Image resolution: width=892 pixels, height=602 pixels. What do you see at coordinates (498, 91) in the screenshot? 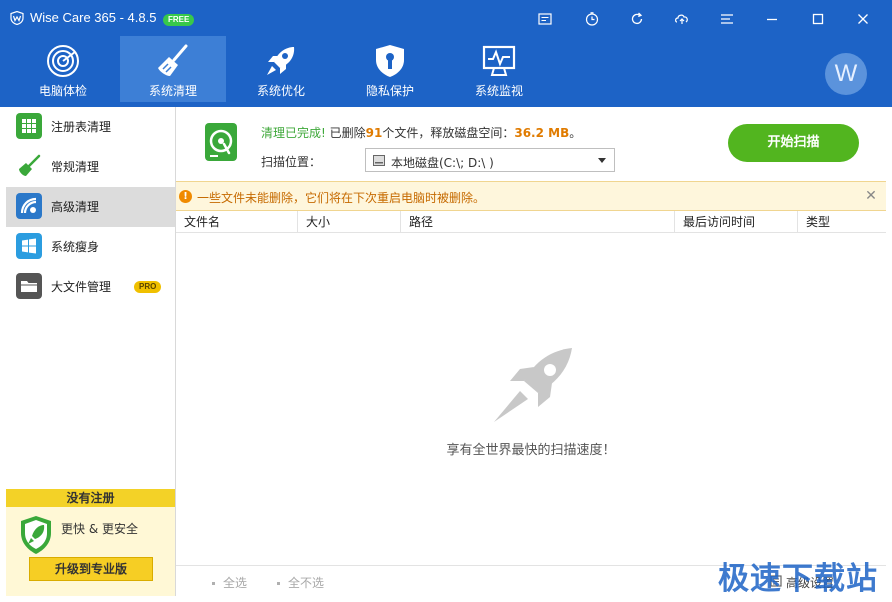
I see `nav-tab-label: 系统监视` at bounding box center [498, 91].